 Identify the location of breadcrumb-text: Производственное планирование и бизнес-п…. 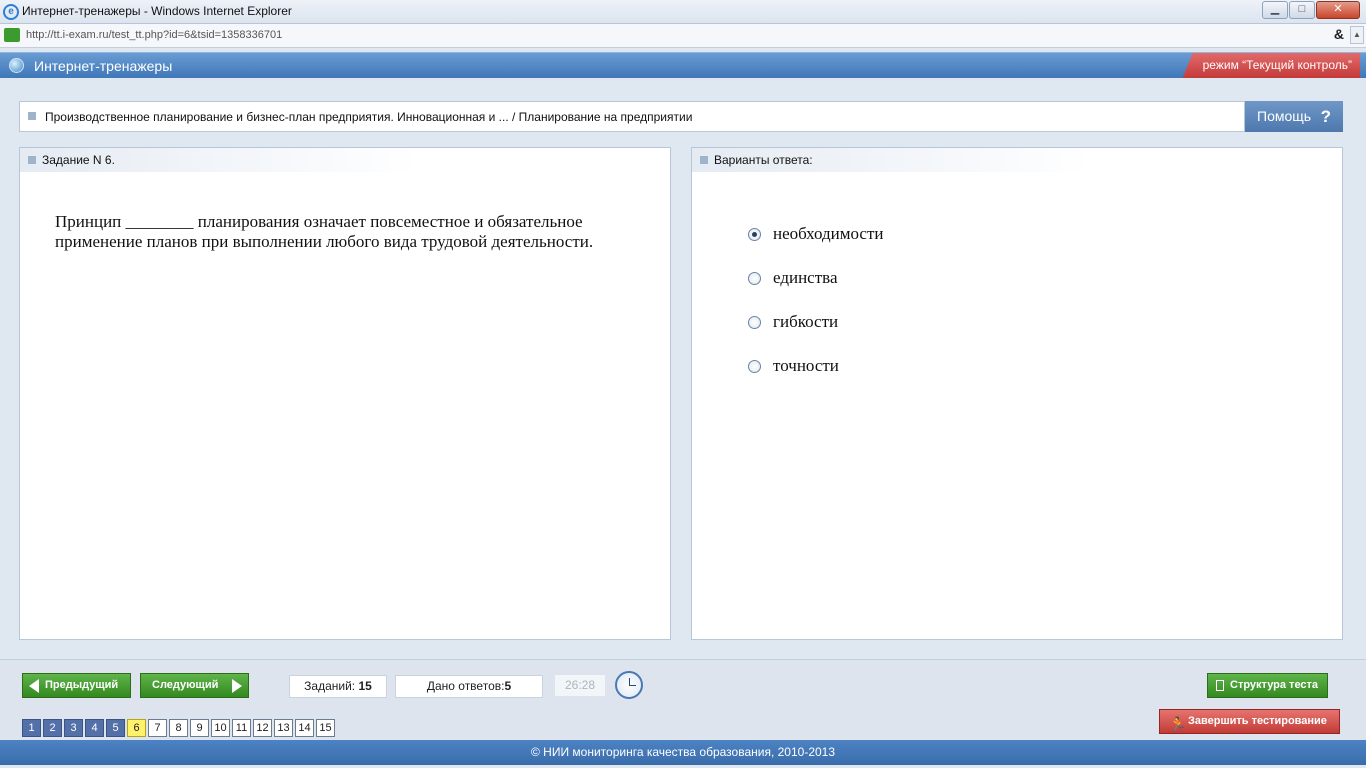
(369, 117).